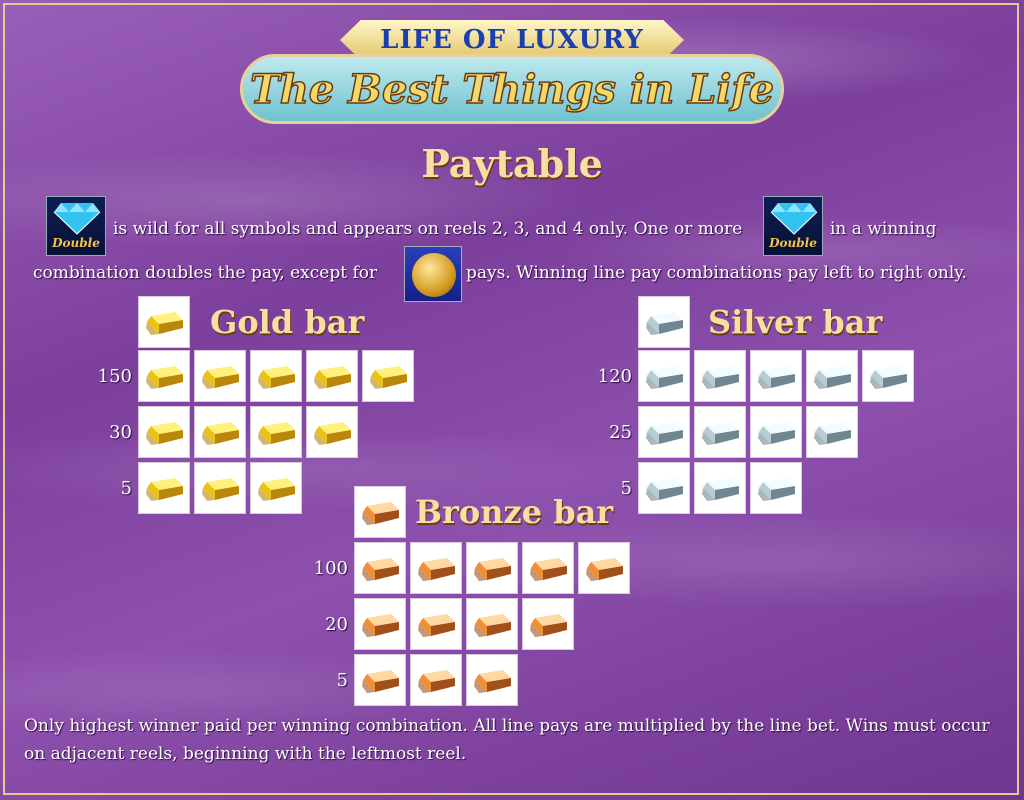 The height and width of the screenshot is (800, 1024). Describe the element at coordinates (614, 376) in the screenshot. I see `silver-pay-value: 120` at that location.